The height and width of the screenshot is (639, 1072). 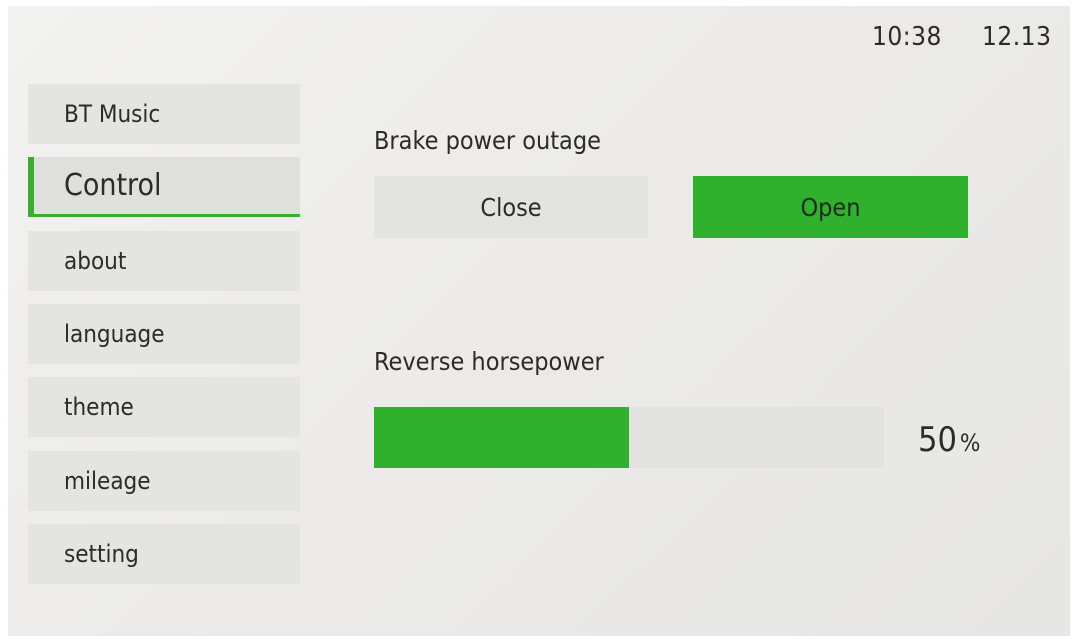 I want to click on sidebar-item-control: Control, so click(x=164, y=187).